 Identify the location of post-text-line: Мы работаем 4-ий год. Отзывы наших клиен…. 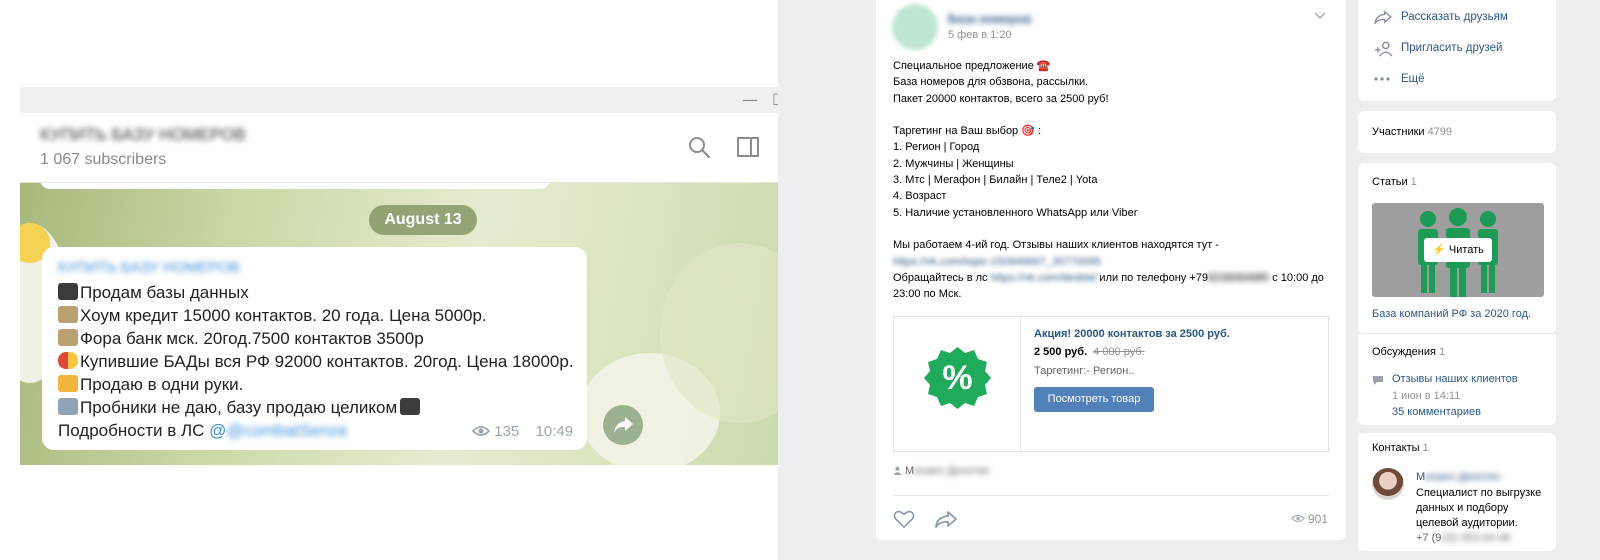
(1056, 245).